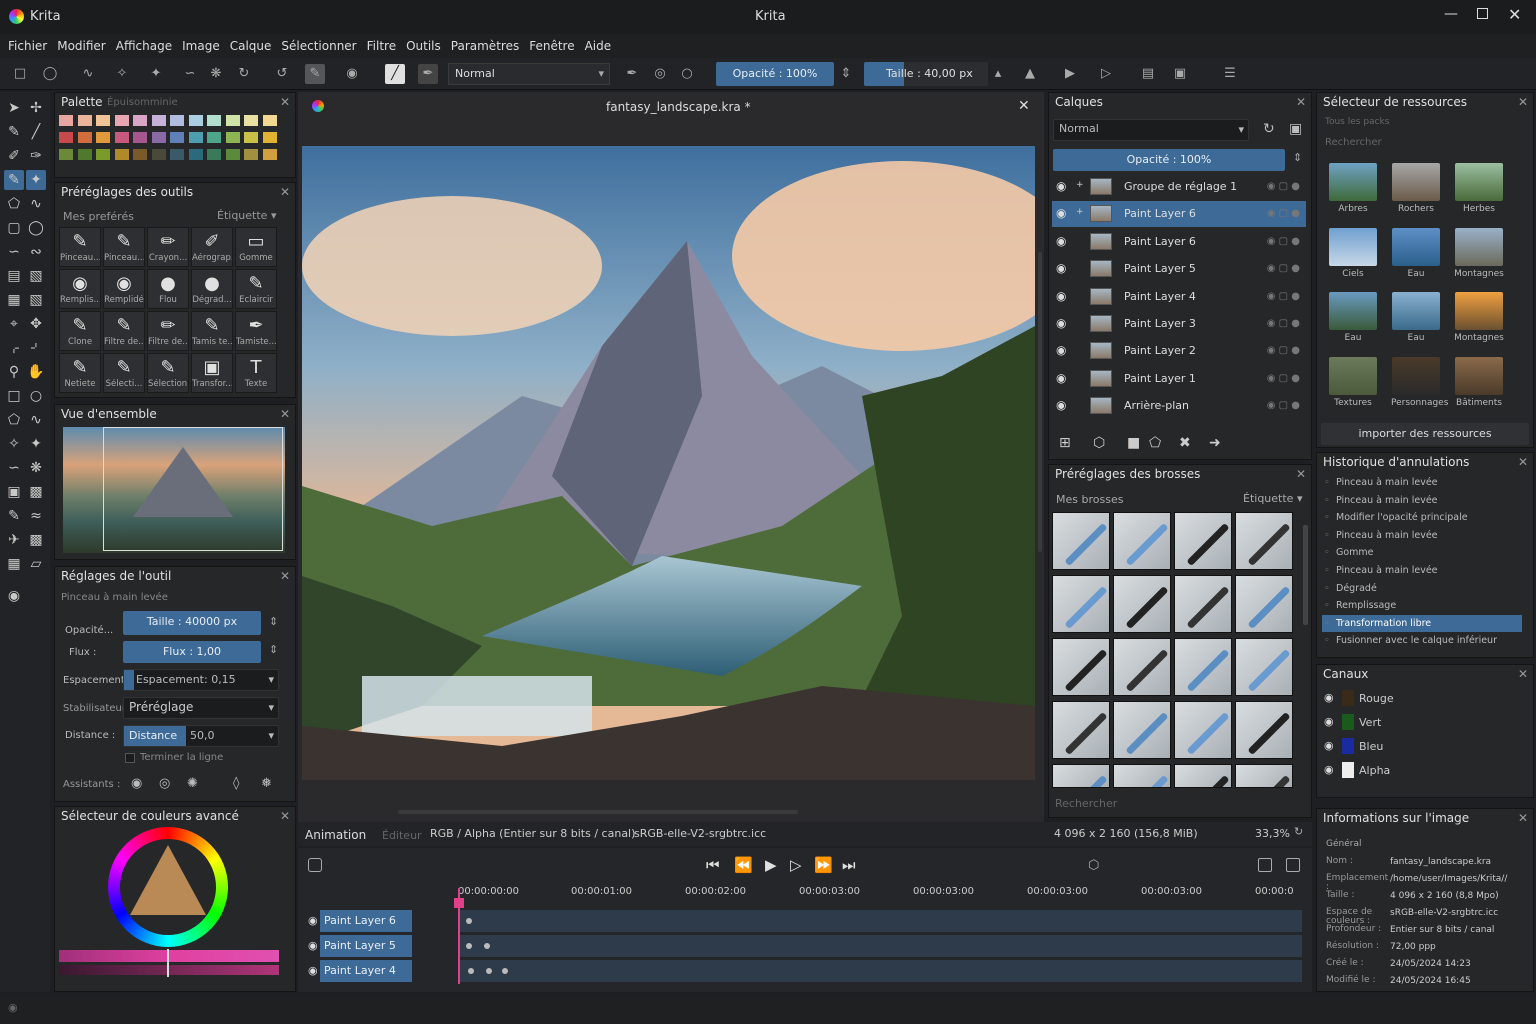 The image size is (1536, 1024). I want to click on liquify-tool-icon: ✈, so click(14, 540).